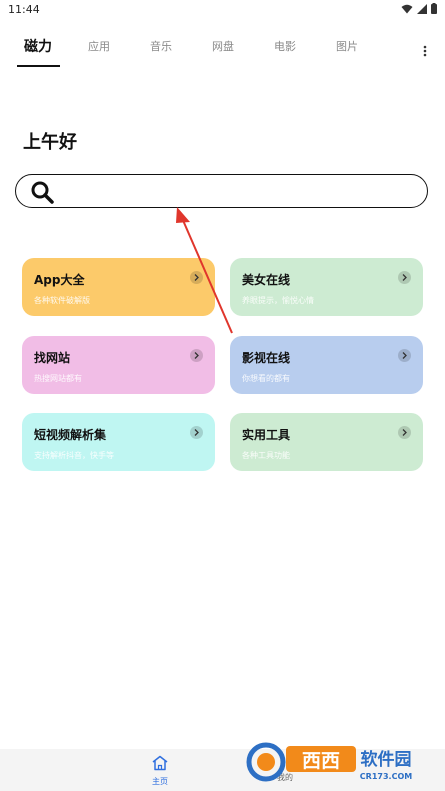 This screenshot has width=445, height=791. I want to click on annotation-arrow, so click(204, 270).